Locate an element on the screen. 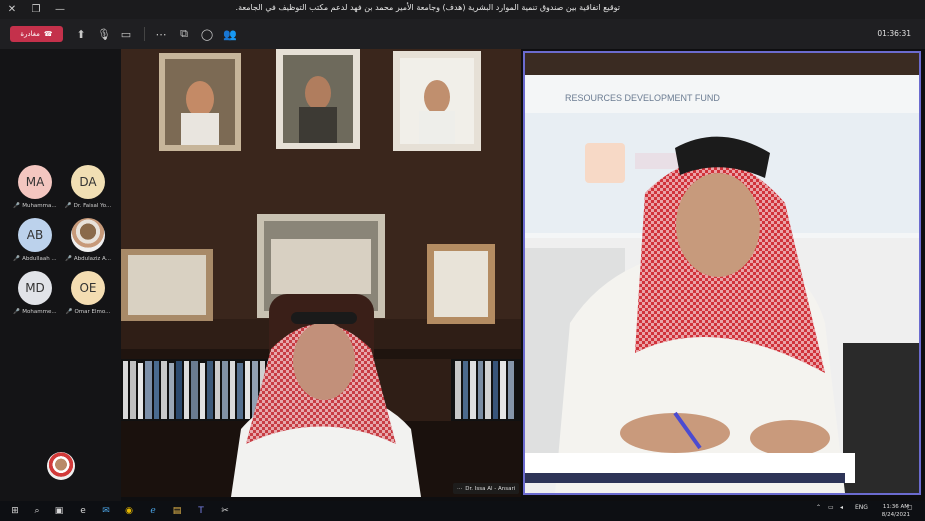 The width and height of the screenshot is (925, 521). tray-chevron-icon: ⌃ is located at coordinates (818, 507).